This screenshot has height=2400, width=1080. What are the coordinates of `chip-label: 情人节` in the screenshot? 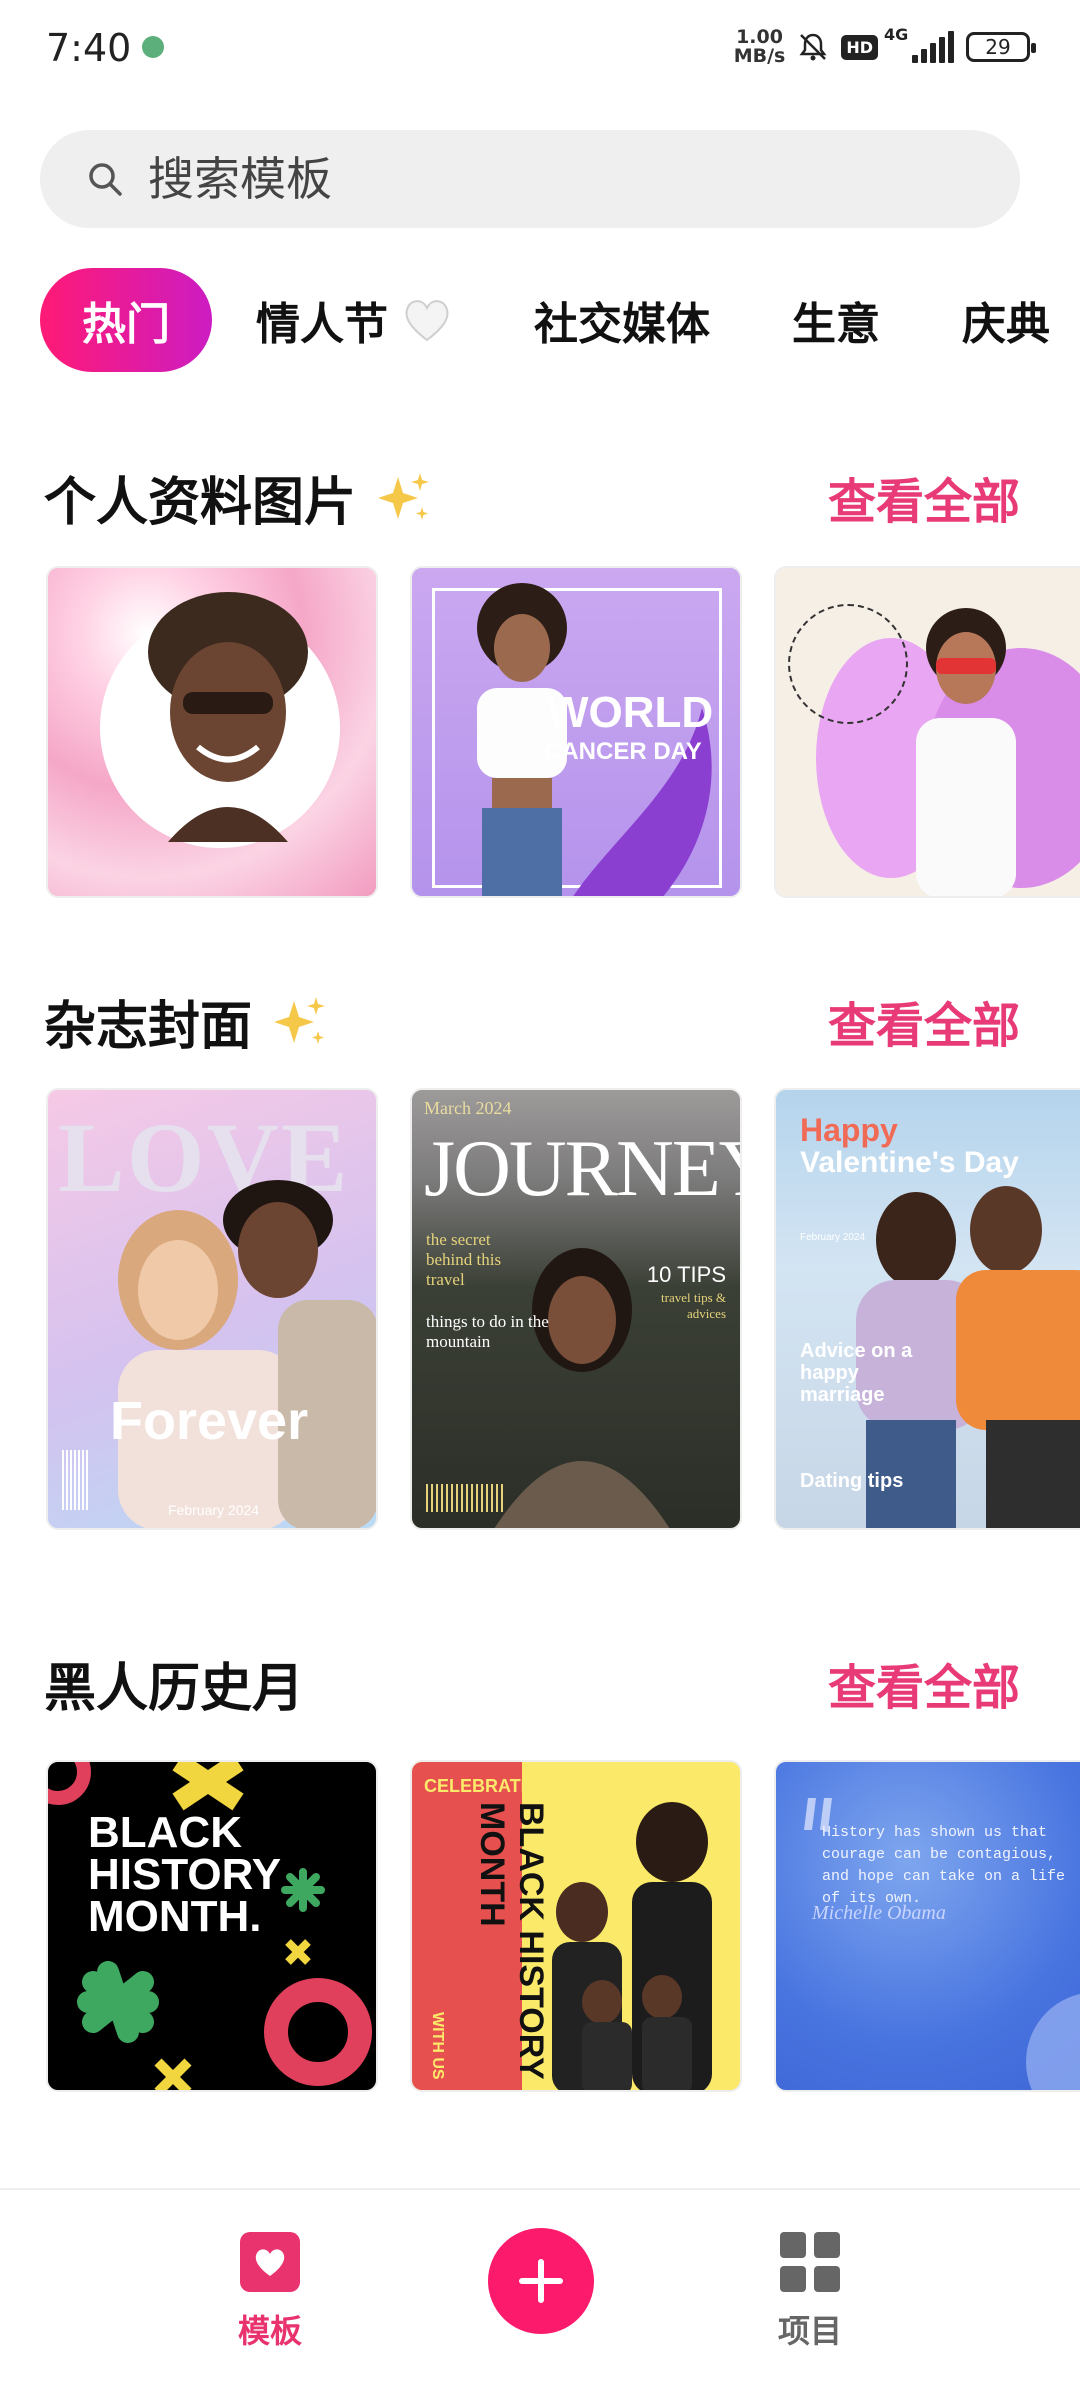 It's located at (322, 324).